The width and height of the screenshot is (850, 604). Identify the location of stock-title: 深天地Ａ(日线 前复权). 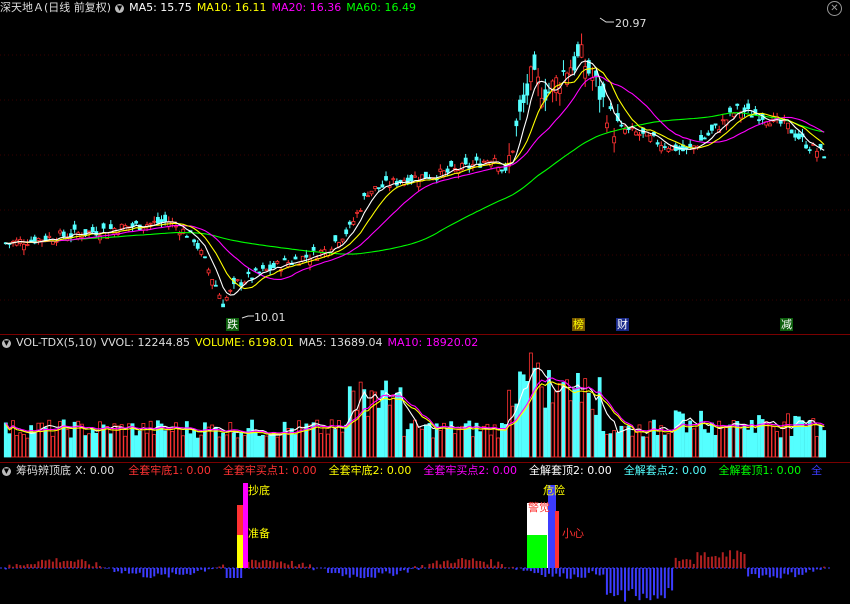
(56, 7).